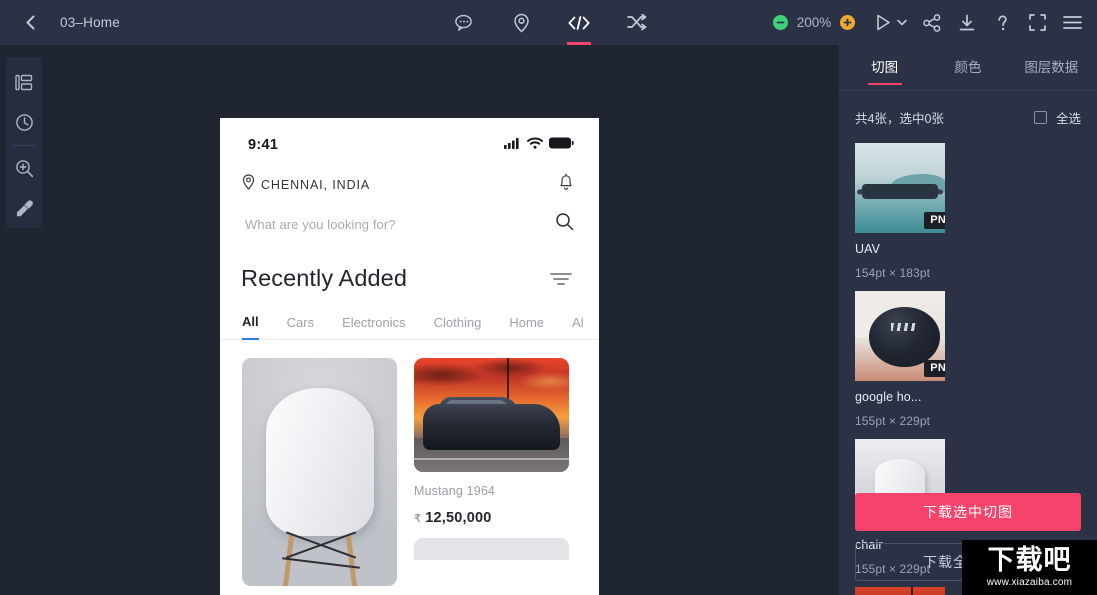  What do you see at coordinates (884, 67) in the screenshot?
I see `tab-slices: 切图` at bounding box center [884, 67].